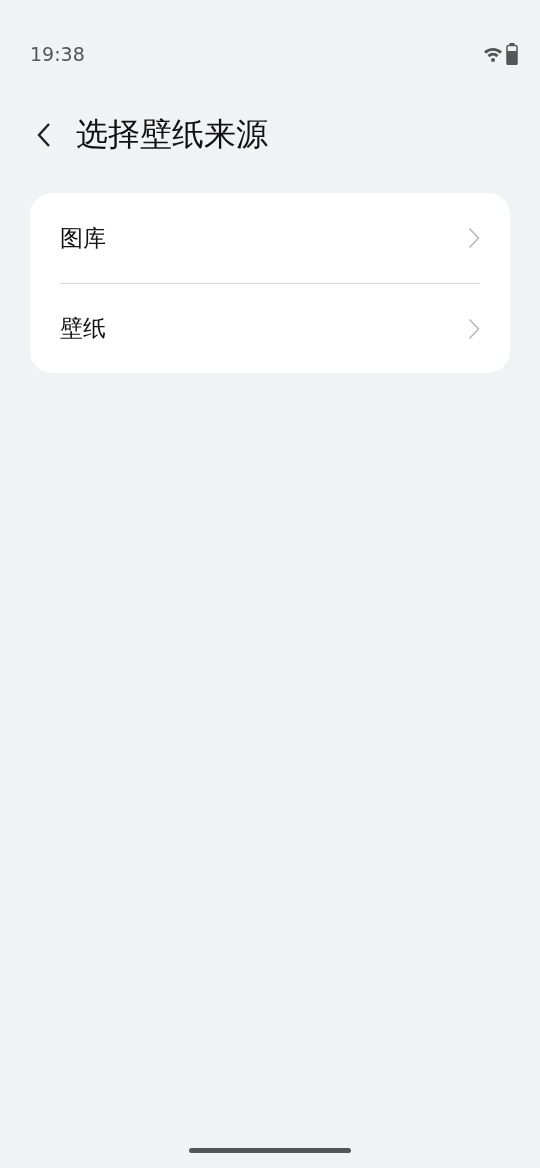 The height and width of the screenshot is (1168, 540). Describe the element at coordinates (57, 54) in the screenshot. I see `status-time: 19:38` at that location.